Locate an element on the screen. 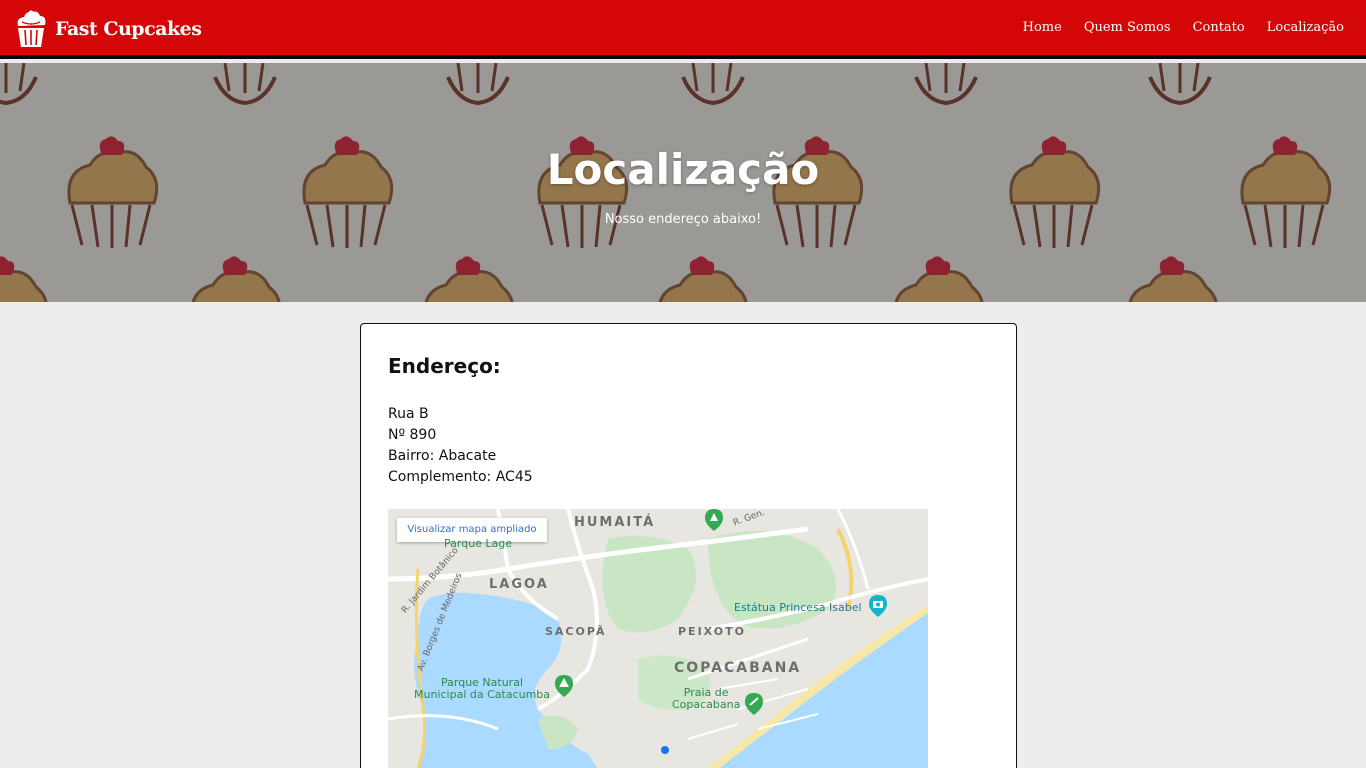 The image size is (1366, 768). brand: Fast Cupcakes is located at coordinates (107, 29).